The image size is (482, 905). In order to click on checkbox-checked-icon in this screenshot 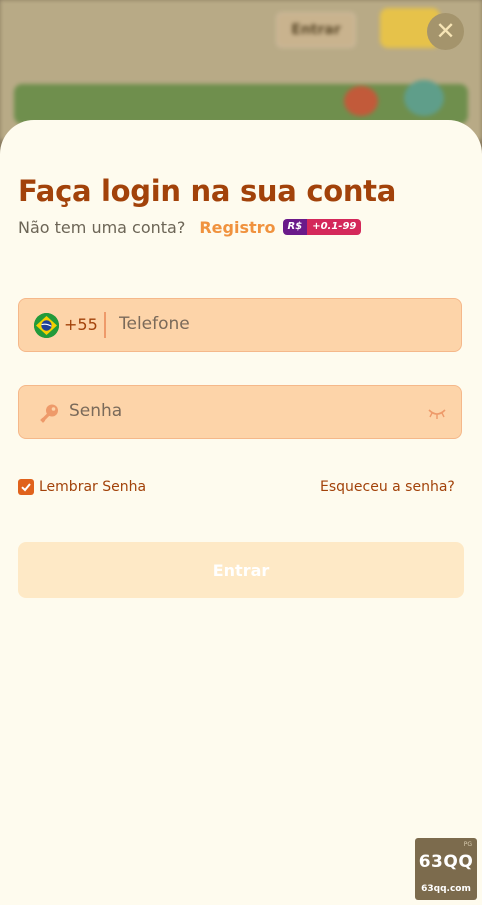, I will do `click(26, 487)`.